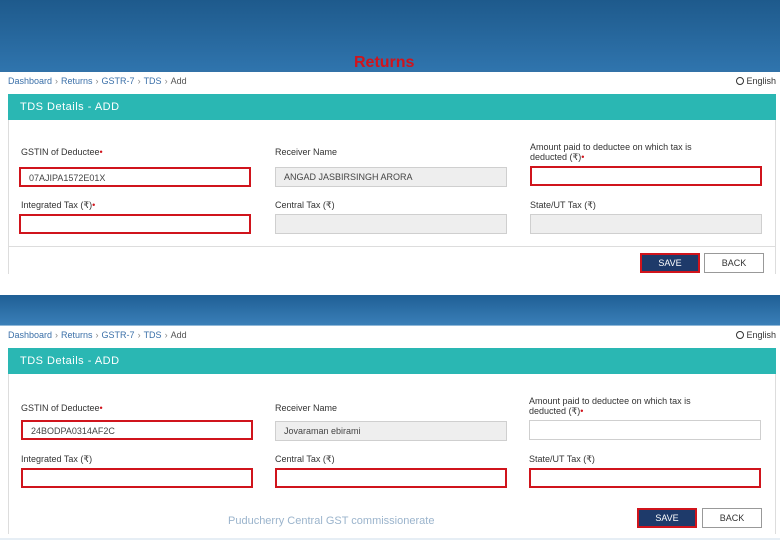  Describe the element at coordinates (392, 246) in the screenshot. I see `form-divider` at that location.